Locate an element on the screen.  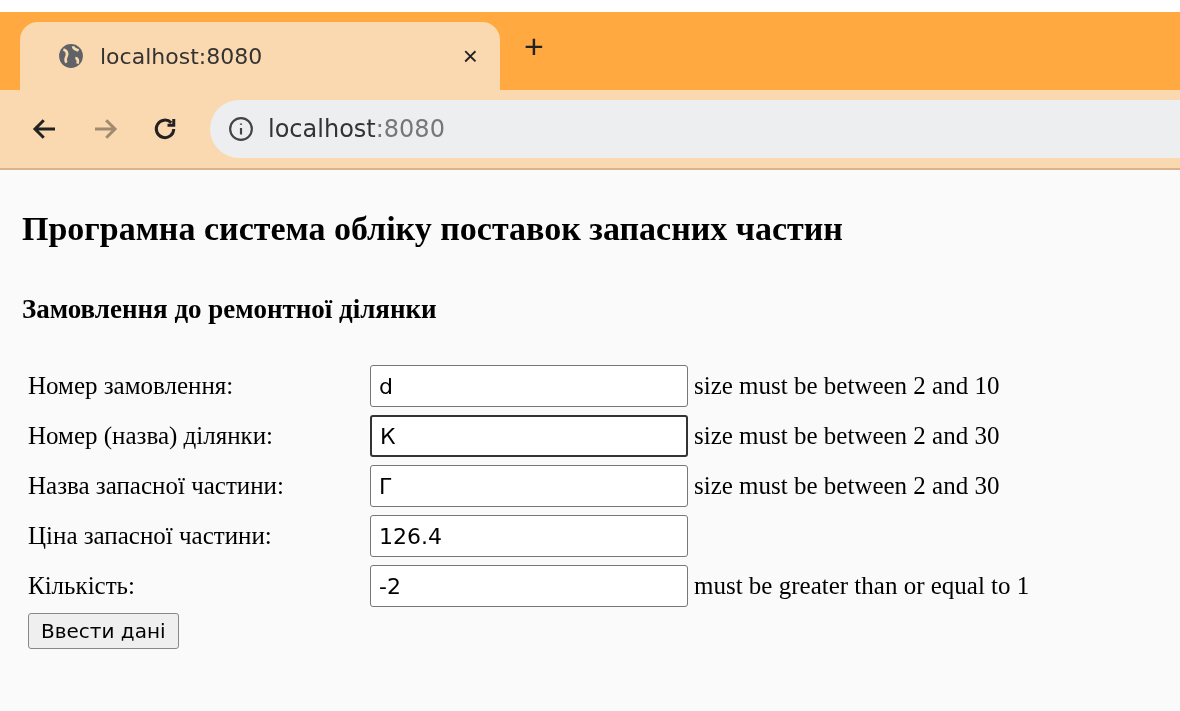
close-tab-button: × is located at coordinates (470, 56).